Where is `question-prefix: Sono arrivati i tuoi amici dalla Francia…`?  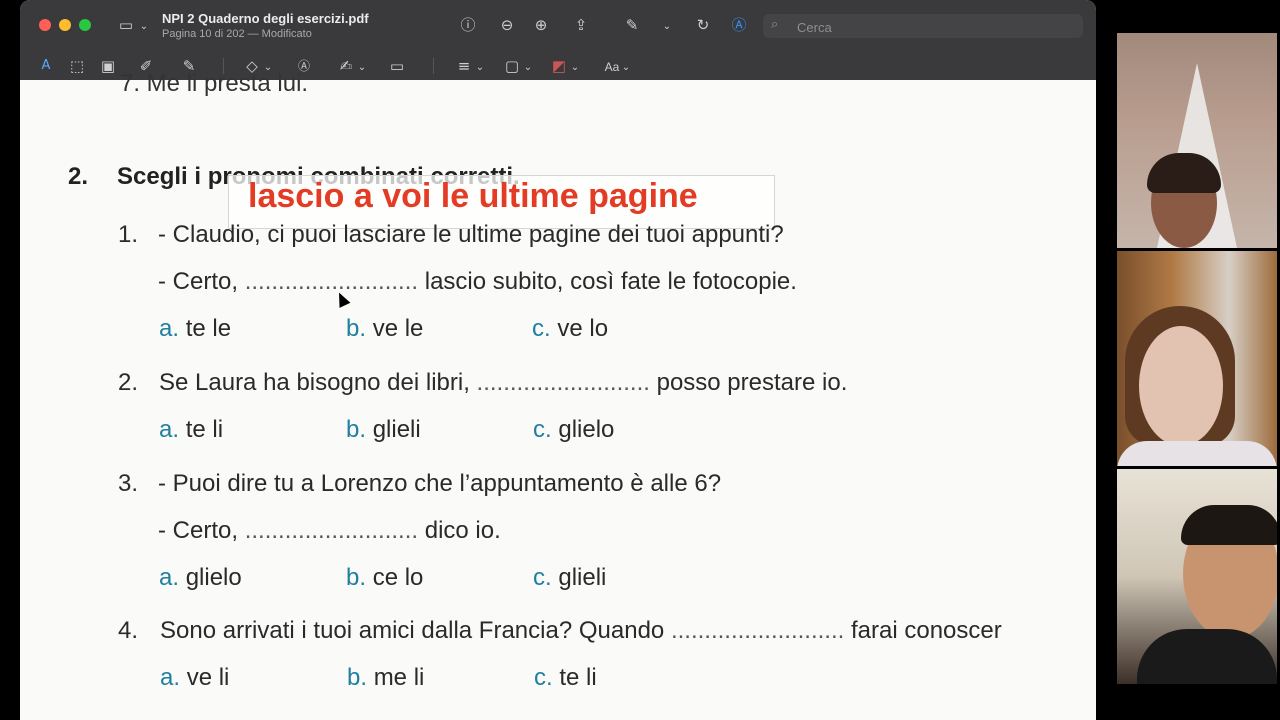
question-prefix: Sono arrivati i tuoi amici dalla Francia… is located at coordinates (412, 630).